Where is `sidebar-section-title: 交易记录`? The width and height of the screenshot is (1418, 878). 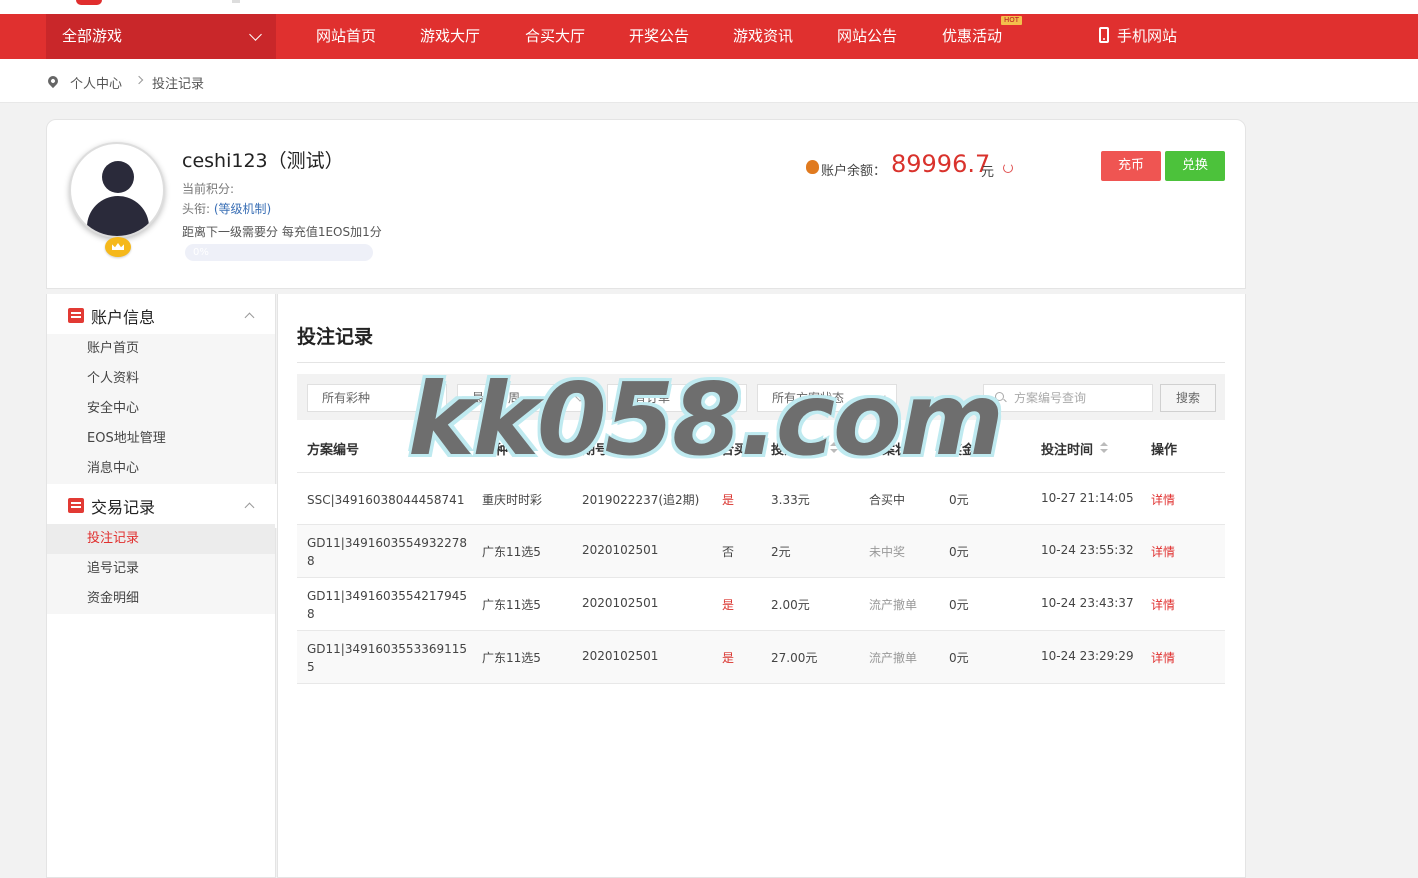
sidebar-section-title: 交易记录 is located at coordinates (123, 507).